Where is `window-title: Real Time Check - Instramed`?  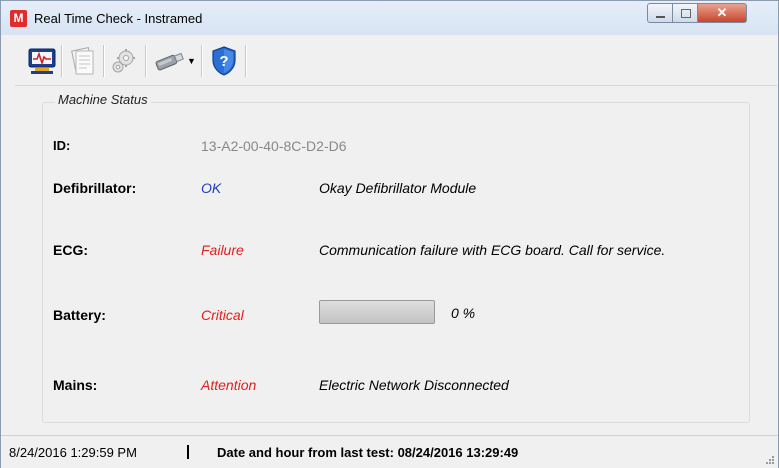 window-title: Real Time Check - Instramed is located at coordinates (118, 18).